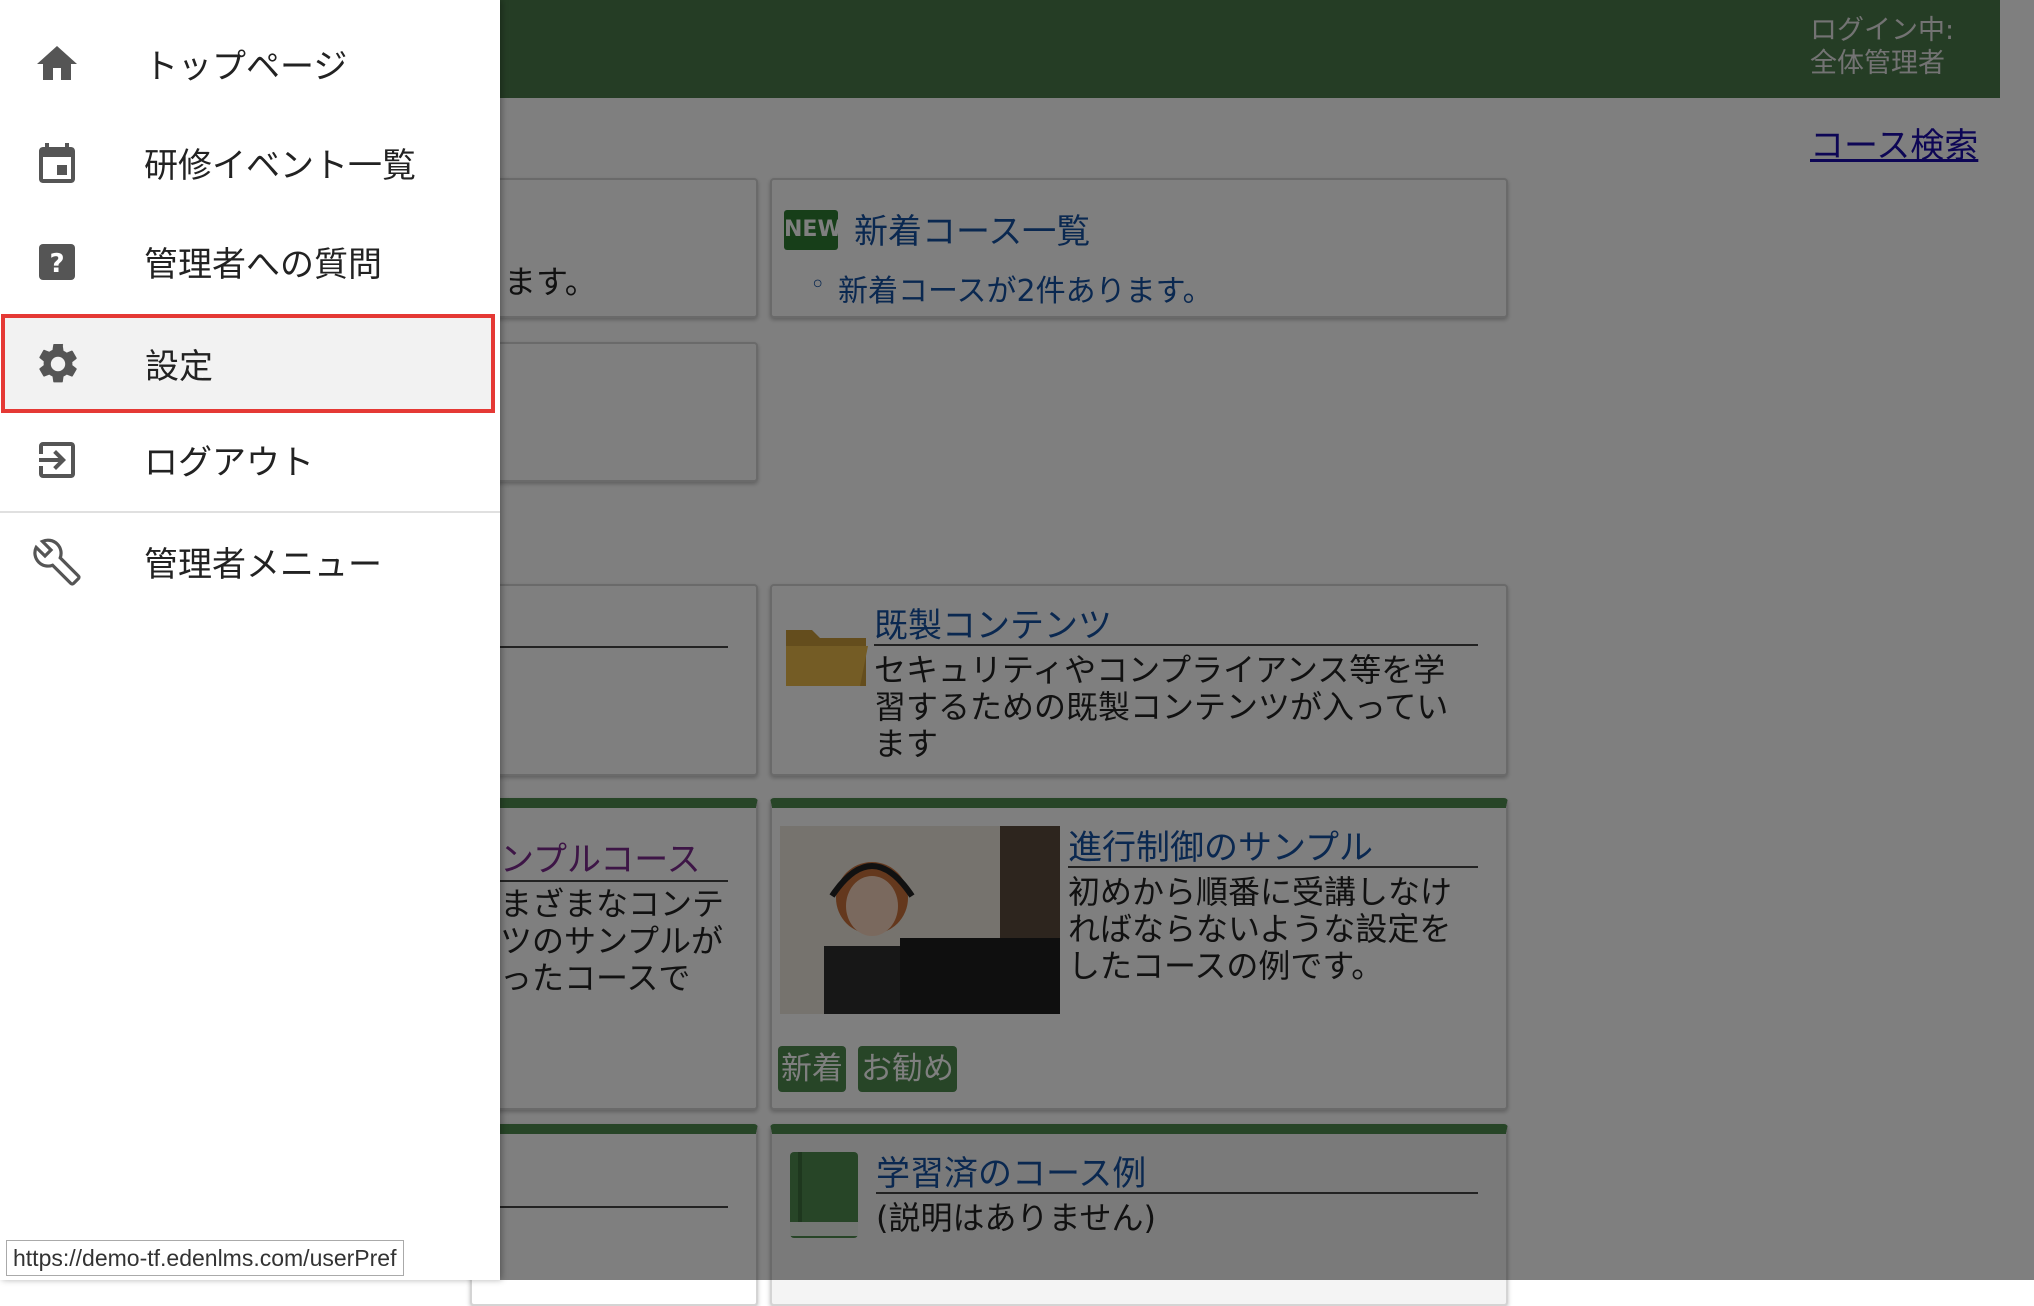 This screenshot has height=1306, width=2034. Describe the element at coordinates (263, 565) in the screenshot. I see `menu-label-admin-menu: 管理者メニュー` at that location.